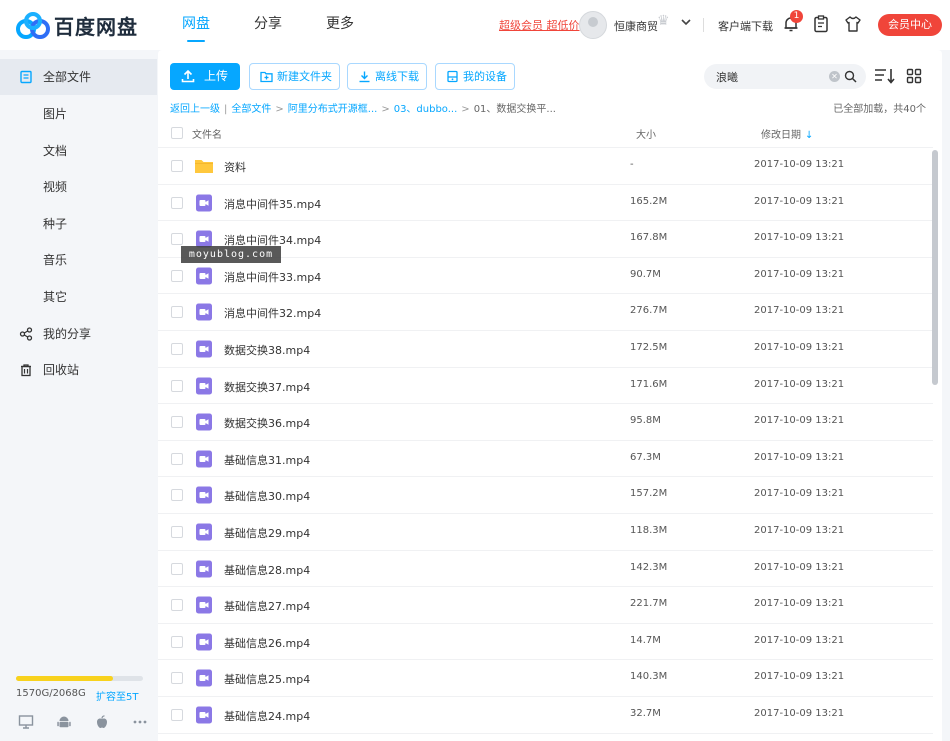 The height and width of the screenshot is (741, 950). What do you see at coordinates (78, 187) in the screenshot?
I see `sidebar-item-videos: 视频` at bounding box center [78, 187].